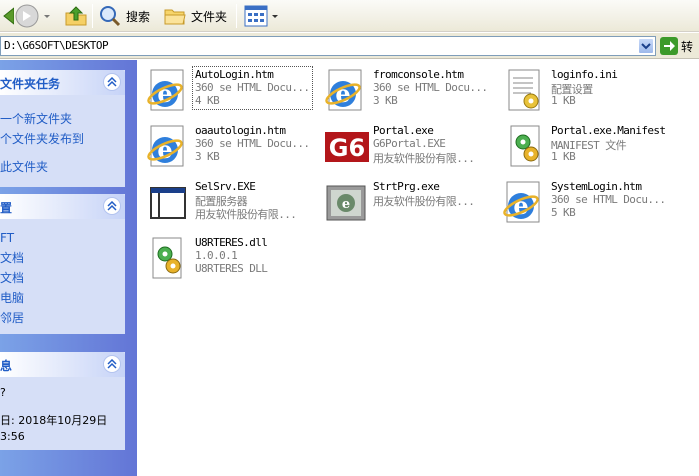 The width and height of the screenshot is (699, 476). I want to click on details-name: ?, so click(3, 392).